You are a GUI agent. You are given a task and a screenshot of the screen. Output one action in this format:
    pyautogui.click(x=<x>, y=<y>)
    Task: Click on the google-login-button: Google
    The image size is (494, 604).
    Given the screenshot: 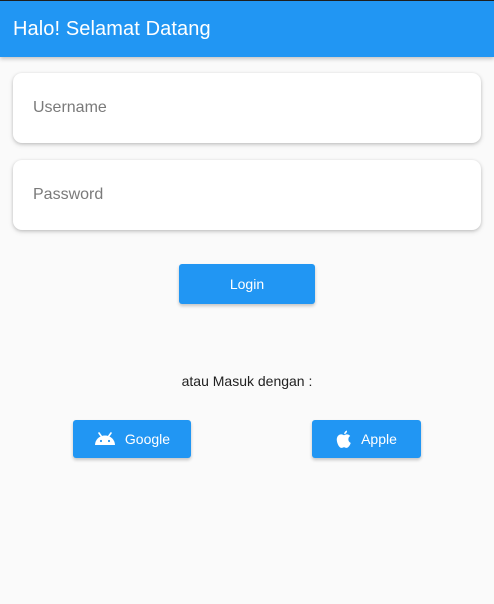 What is the action you would take?
    pyautogui.click(x=132, y=439)
    